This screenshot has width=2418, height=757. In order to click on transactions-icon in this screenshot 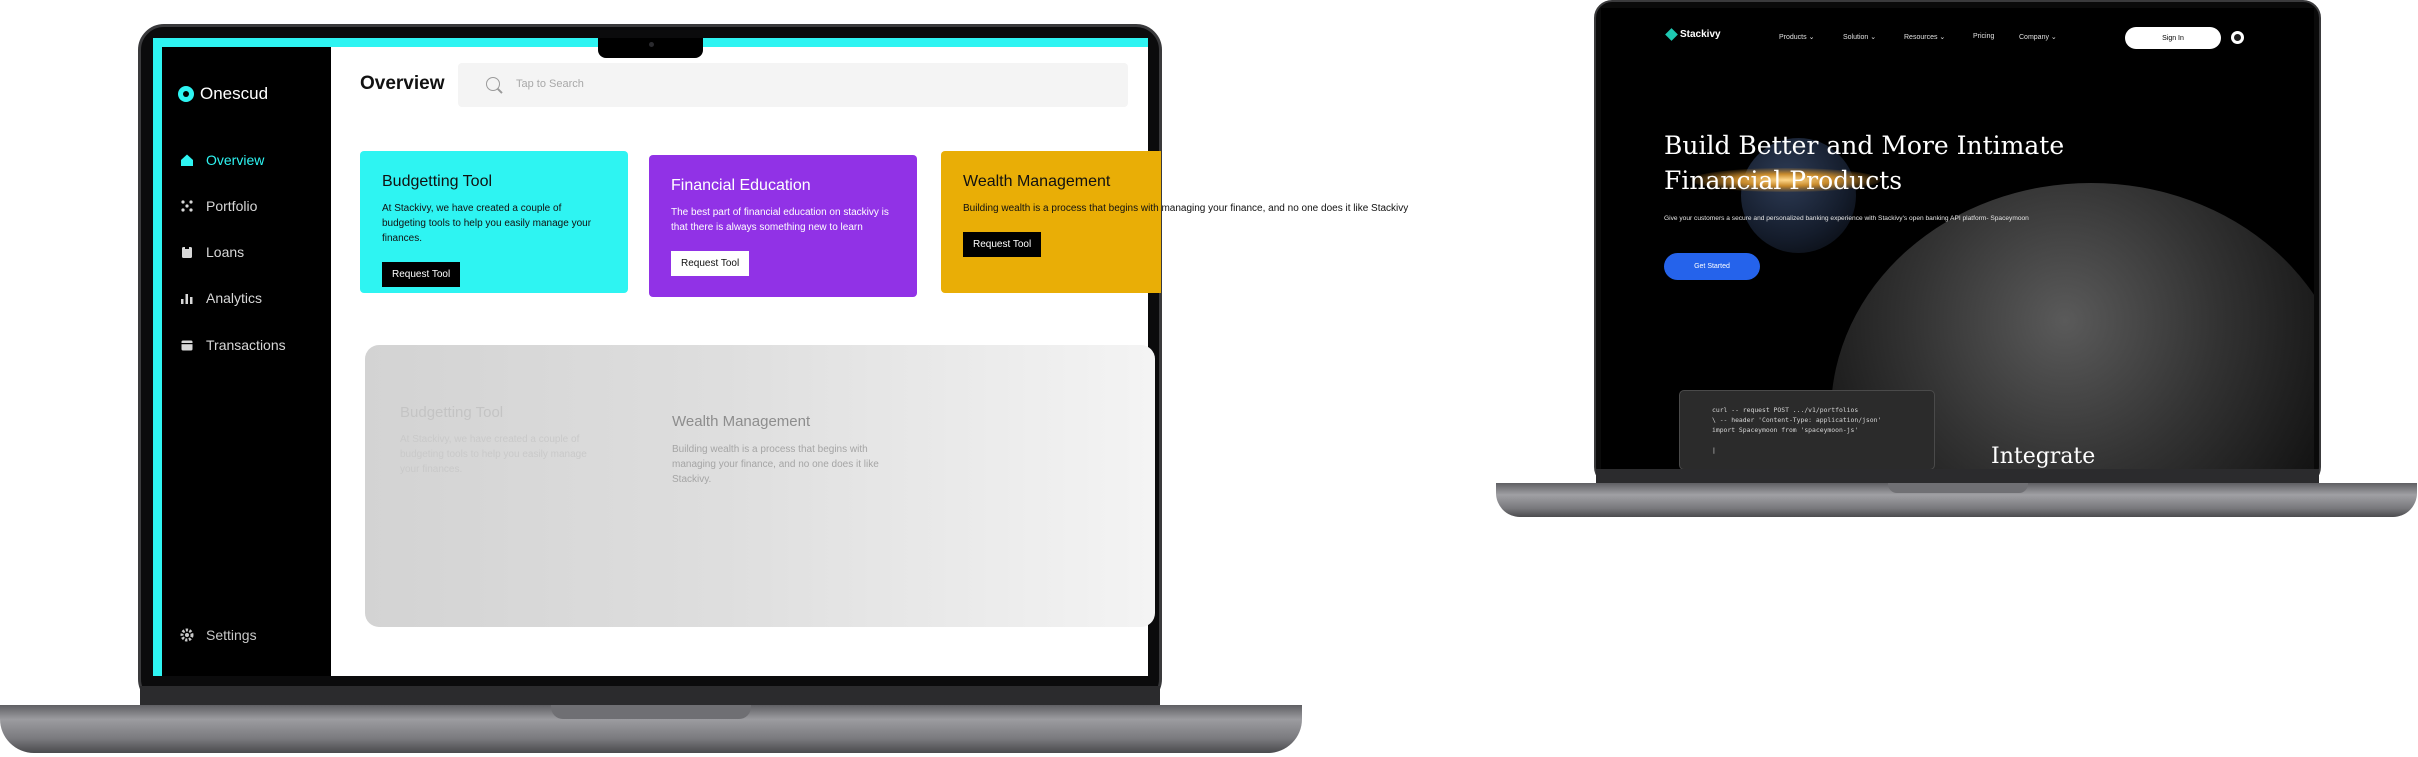, I will do `click(187, 345)`.